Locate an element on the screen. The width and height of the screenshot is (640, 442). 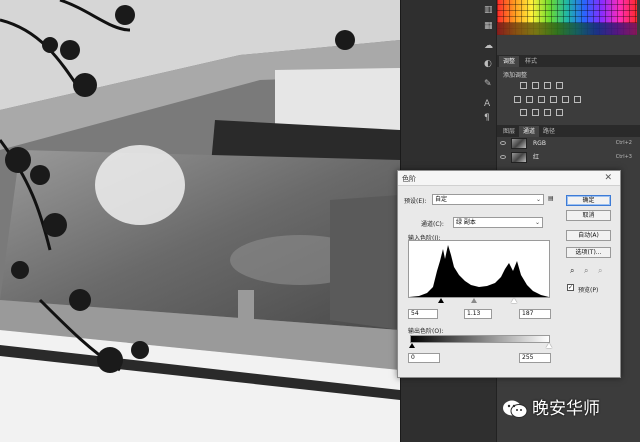
hue-icon is located at coordinates (529, 99).